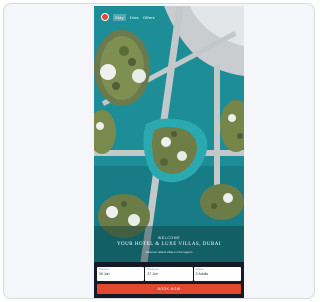  What do you see at coordinates (199, 269) in the screenshot?
I see `guests-label: Guests` at bounding box center [199, 269].